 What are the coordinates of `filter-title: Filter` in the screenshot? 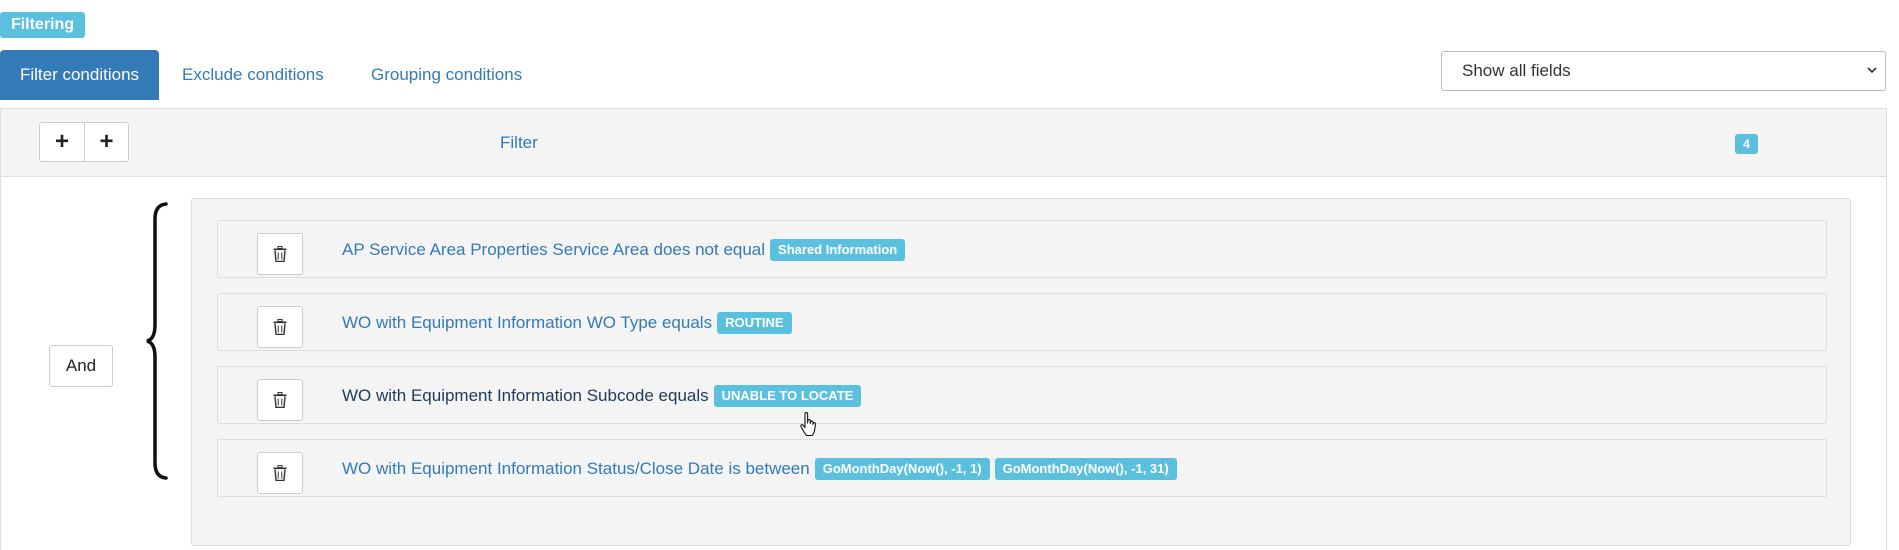 It's located at (519, 142).